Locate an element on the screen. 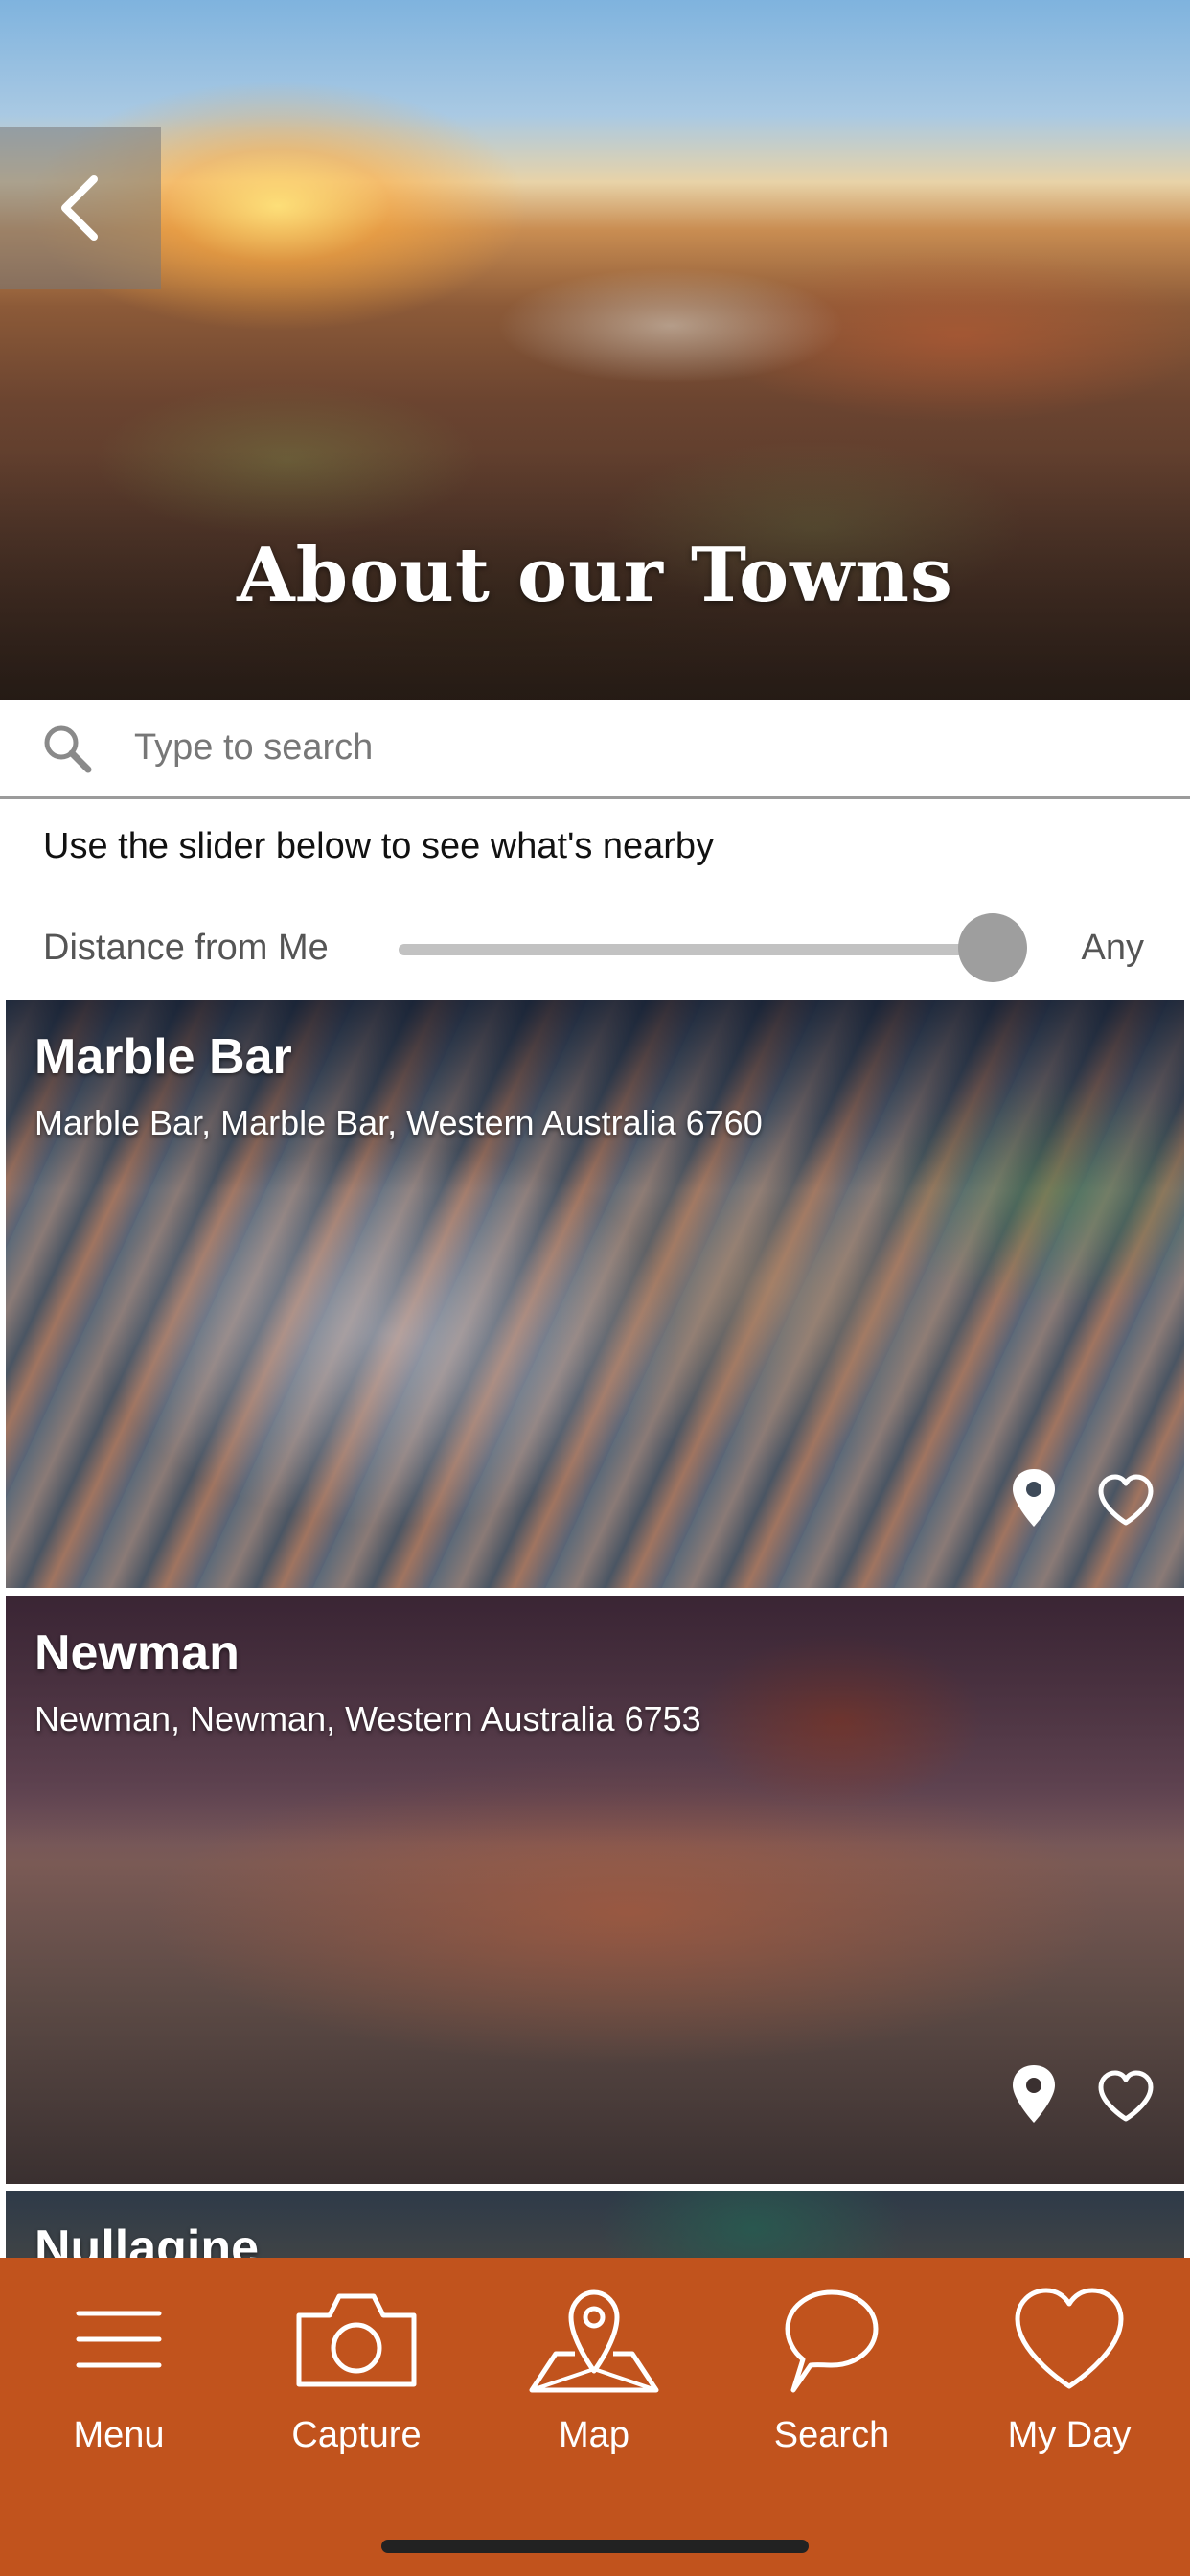 The width and height of the screenshot is (1190, 2576). distance-slider-thumb is located at coordinates (992, 947).